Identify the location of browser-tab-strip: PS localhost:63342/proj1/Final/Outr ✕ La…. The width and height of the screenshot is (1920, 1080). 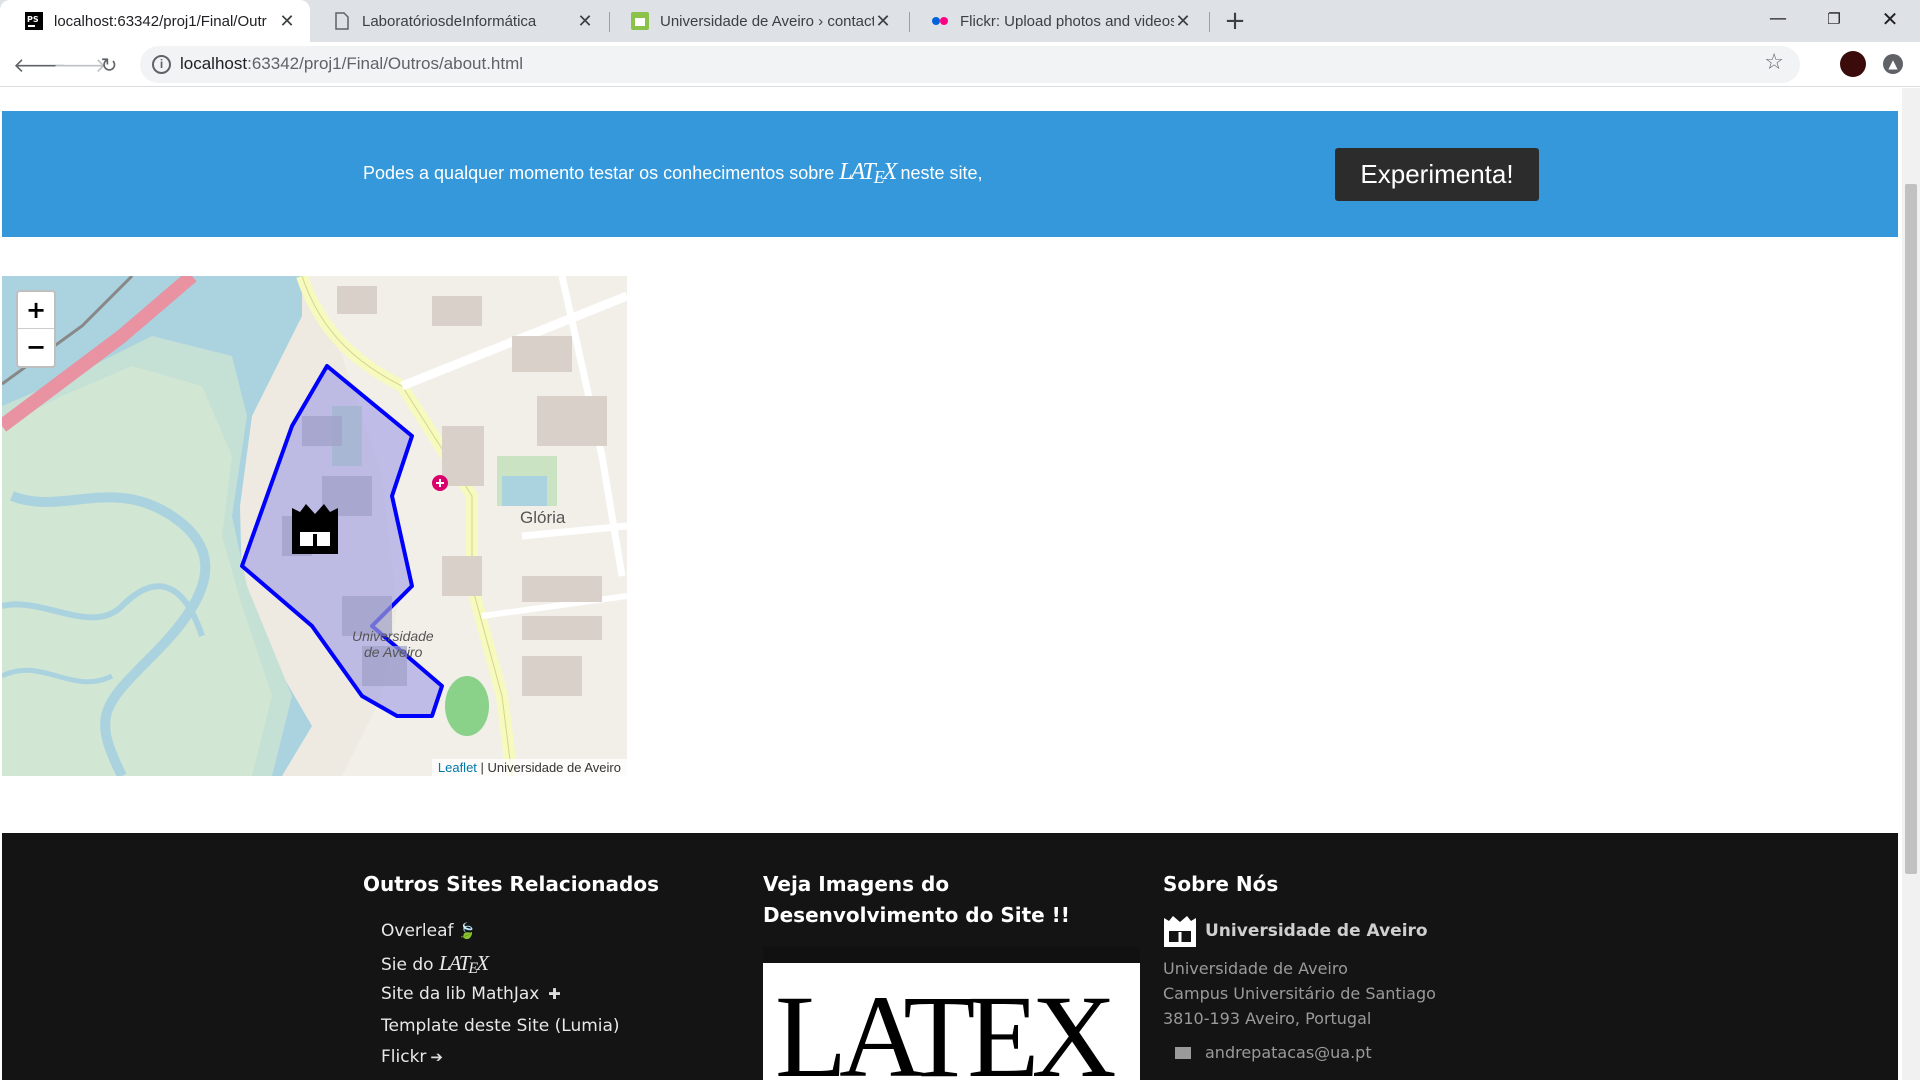
(960, 21).